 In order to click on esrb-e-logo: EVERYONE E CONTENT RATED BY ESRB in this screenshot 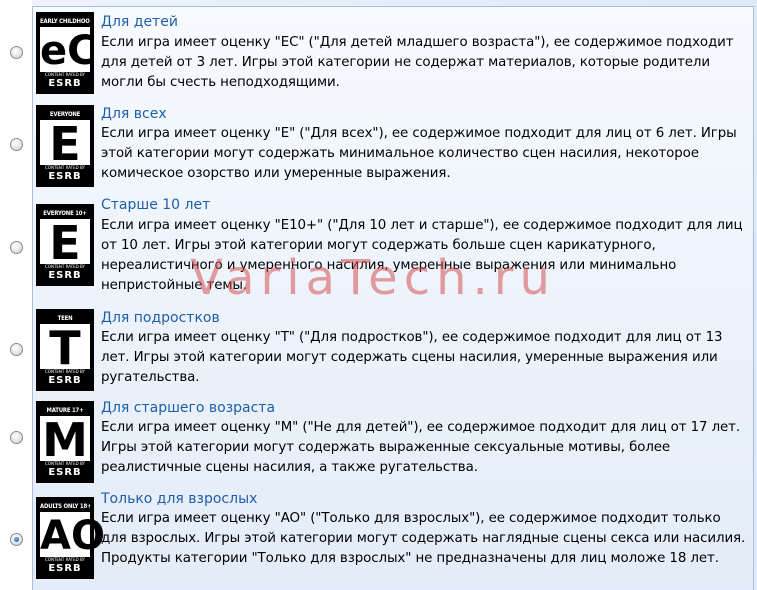, I will do `click(65, 146)`.